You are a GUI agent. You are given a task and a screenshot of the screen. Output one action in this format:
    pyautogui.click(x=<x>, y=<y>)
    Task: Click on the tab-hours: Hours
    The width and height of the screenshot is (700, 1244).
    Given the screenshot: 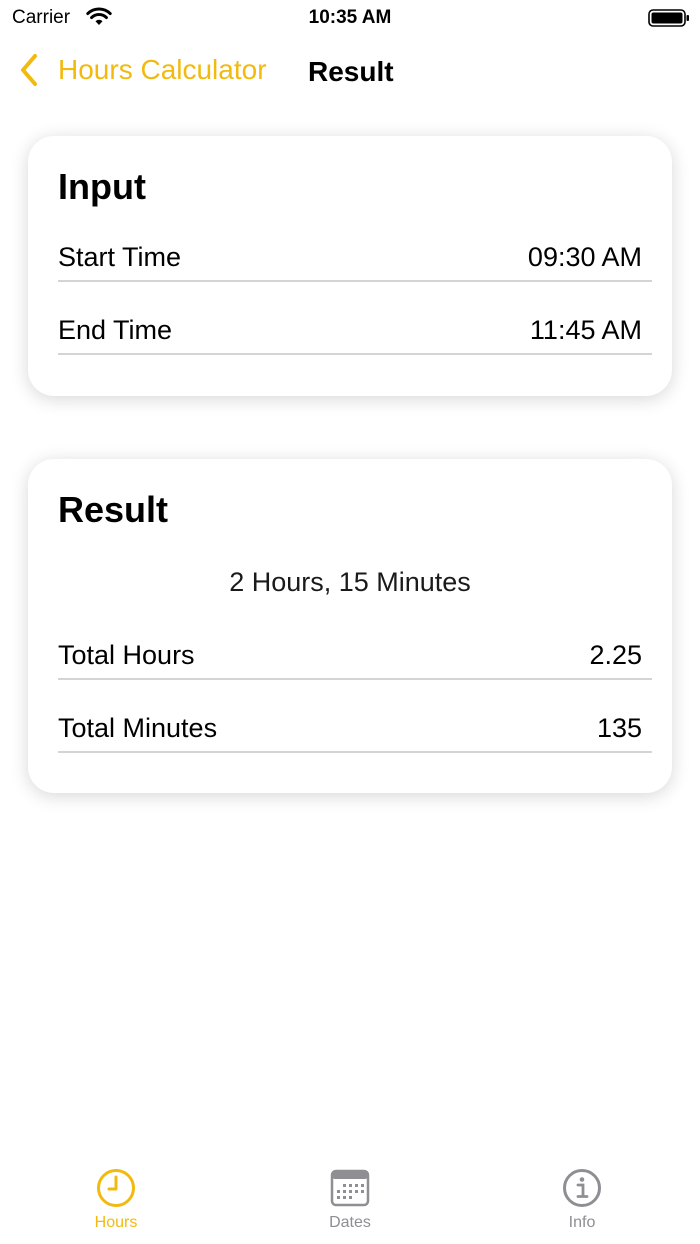 What is the action you would take?
    pyautogui.click(x=116, y=1200)
    